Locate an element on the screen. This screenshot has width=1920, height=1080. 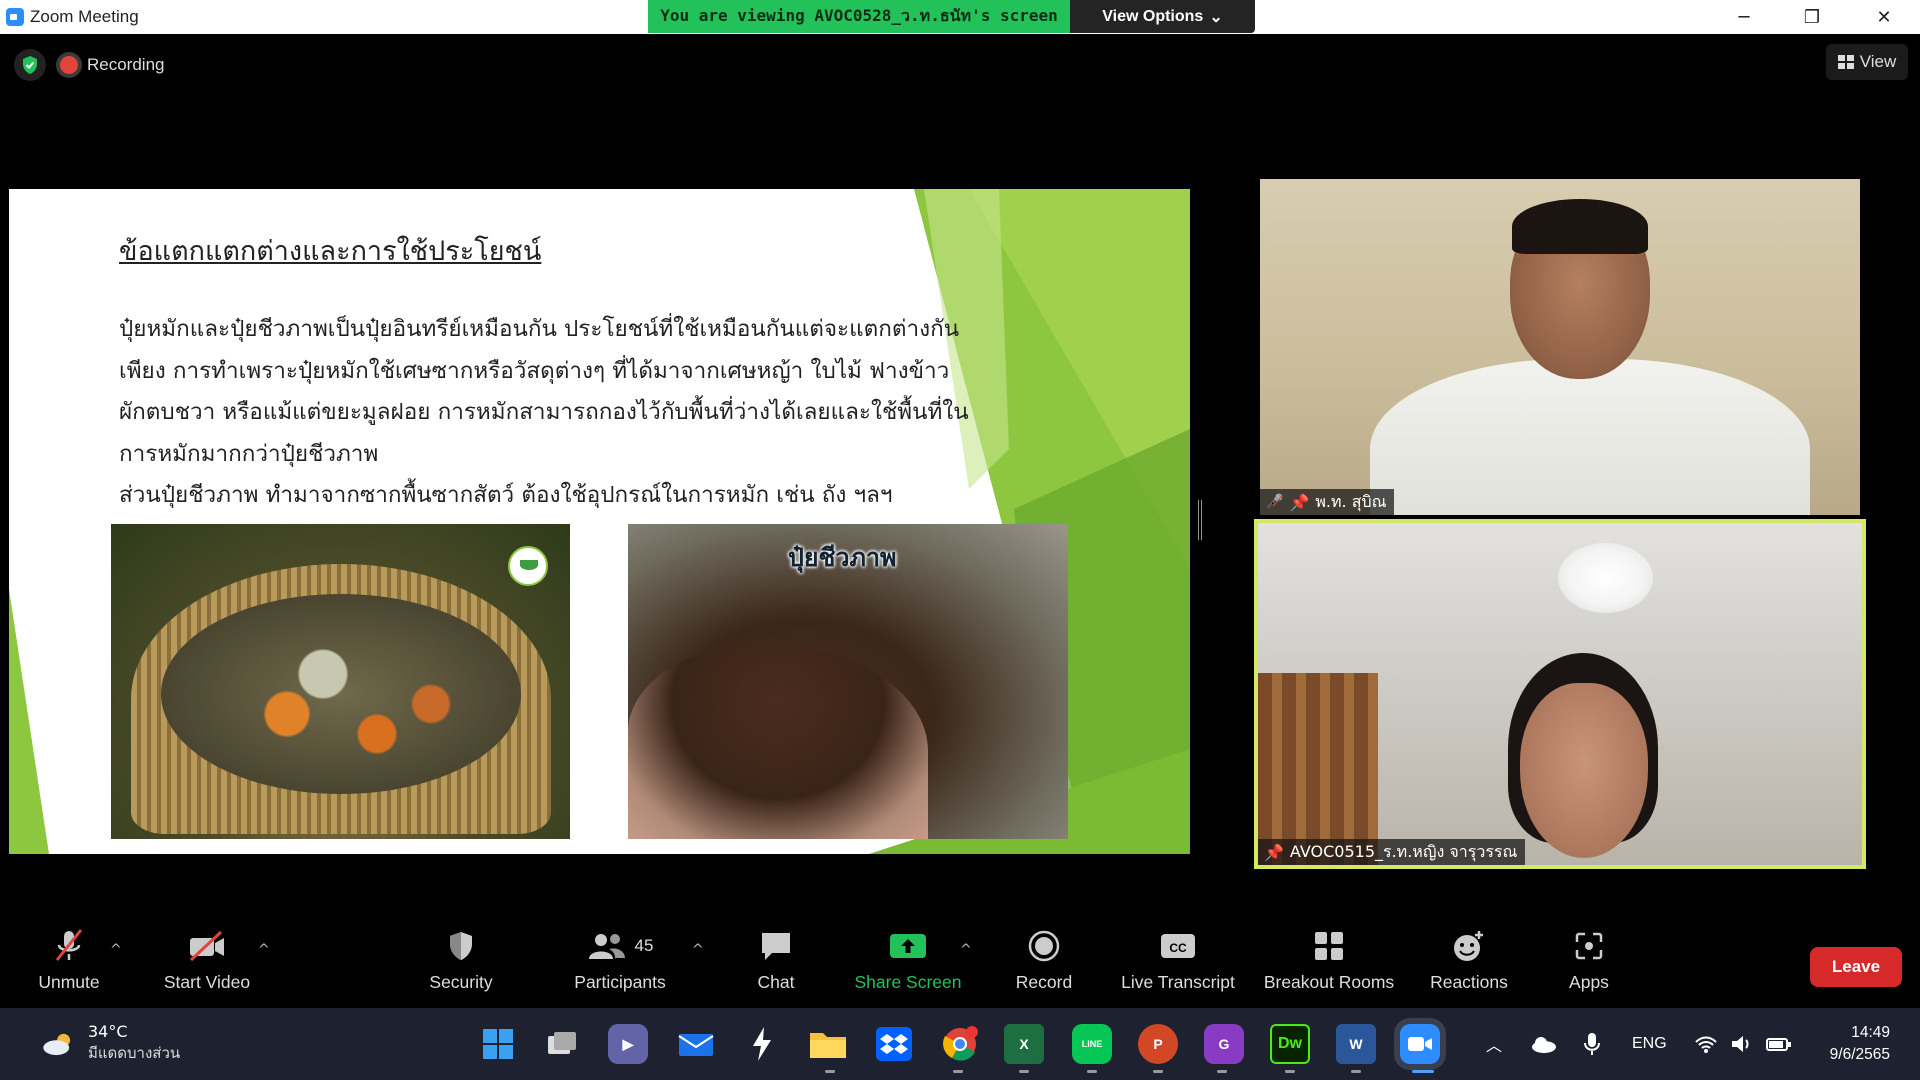
zoom-taskbar-app is located at coordinates (1420, 1044).